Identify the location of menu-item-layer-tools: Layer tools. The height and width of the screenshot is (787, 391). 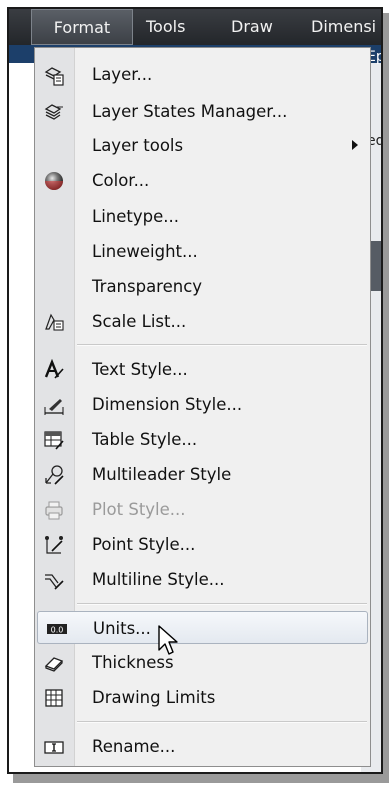
(202, 145).